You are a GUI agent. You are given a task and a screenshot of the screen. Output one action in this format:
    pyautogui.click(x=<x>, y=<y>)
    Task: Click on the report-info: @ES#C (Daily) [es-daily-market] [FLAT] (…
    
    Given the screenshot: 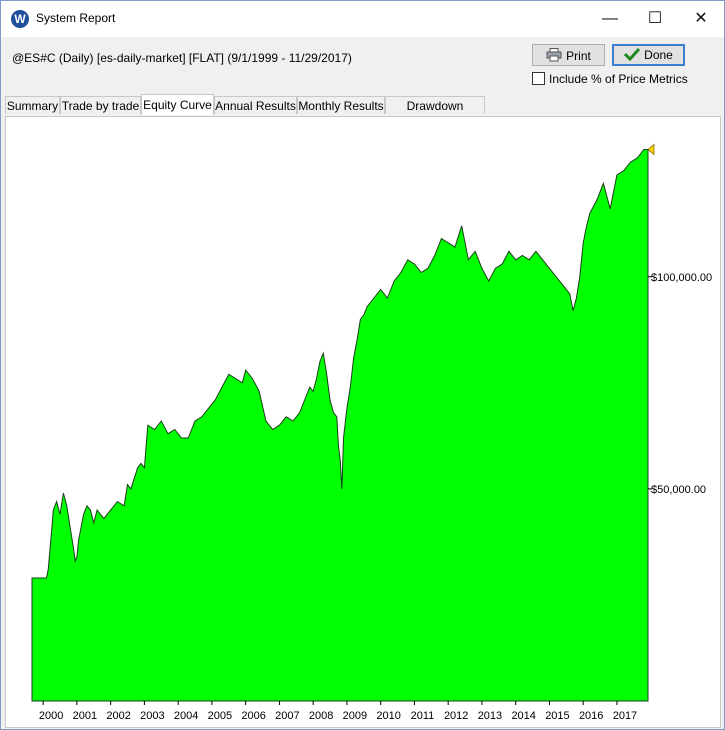 What is the action you would take?
    pyautogui.click(x=182, y=58)
    